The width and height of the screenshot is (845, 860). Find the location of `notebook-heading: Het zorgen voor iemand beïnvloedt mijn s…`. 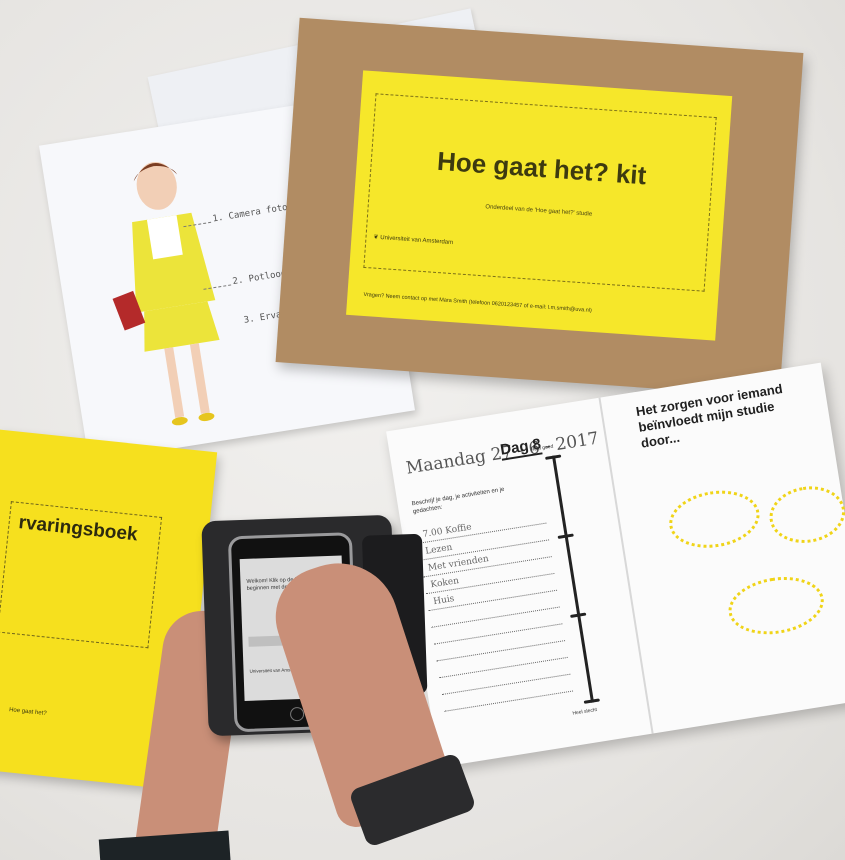

notebook-heading: Het zorgen voor iemand beïnvloedt mijn s… is located at coordinates (709, 416).